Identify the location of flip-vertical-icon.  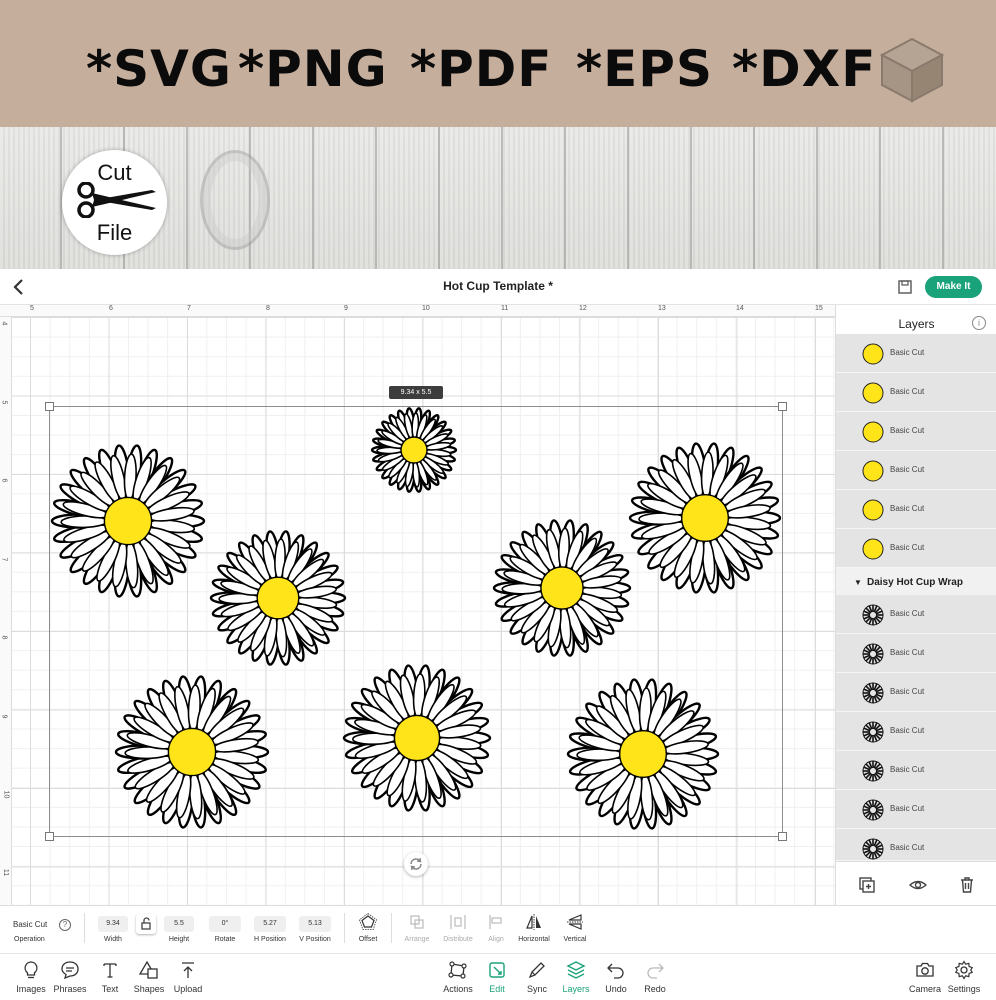
(575, 922).